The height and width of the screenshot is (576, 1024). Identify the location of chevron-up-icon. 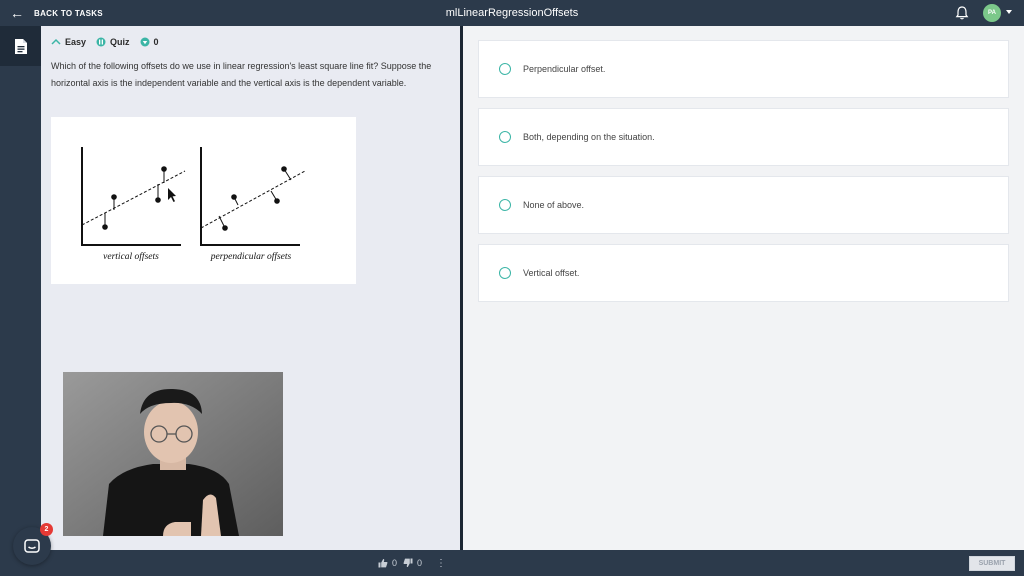
(56, 41).